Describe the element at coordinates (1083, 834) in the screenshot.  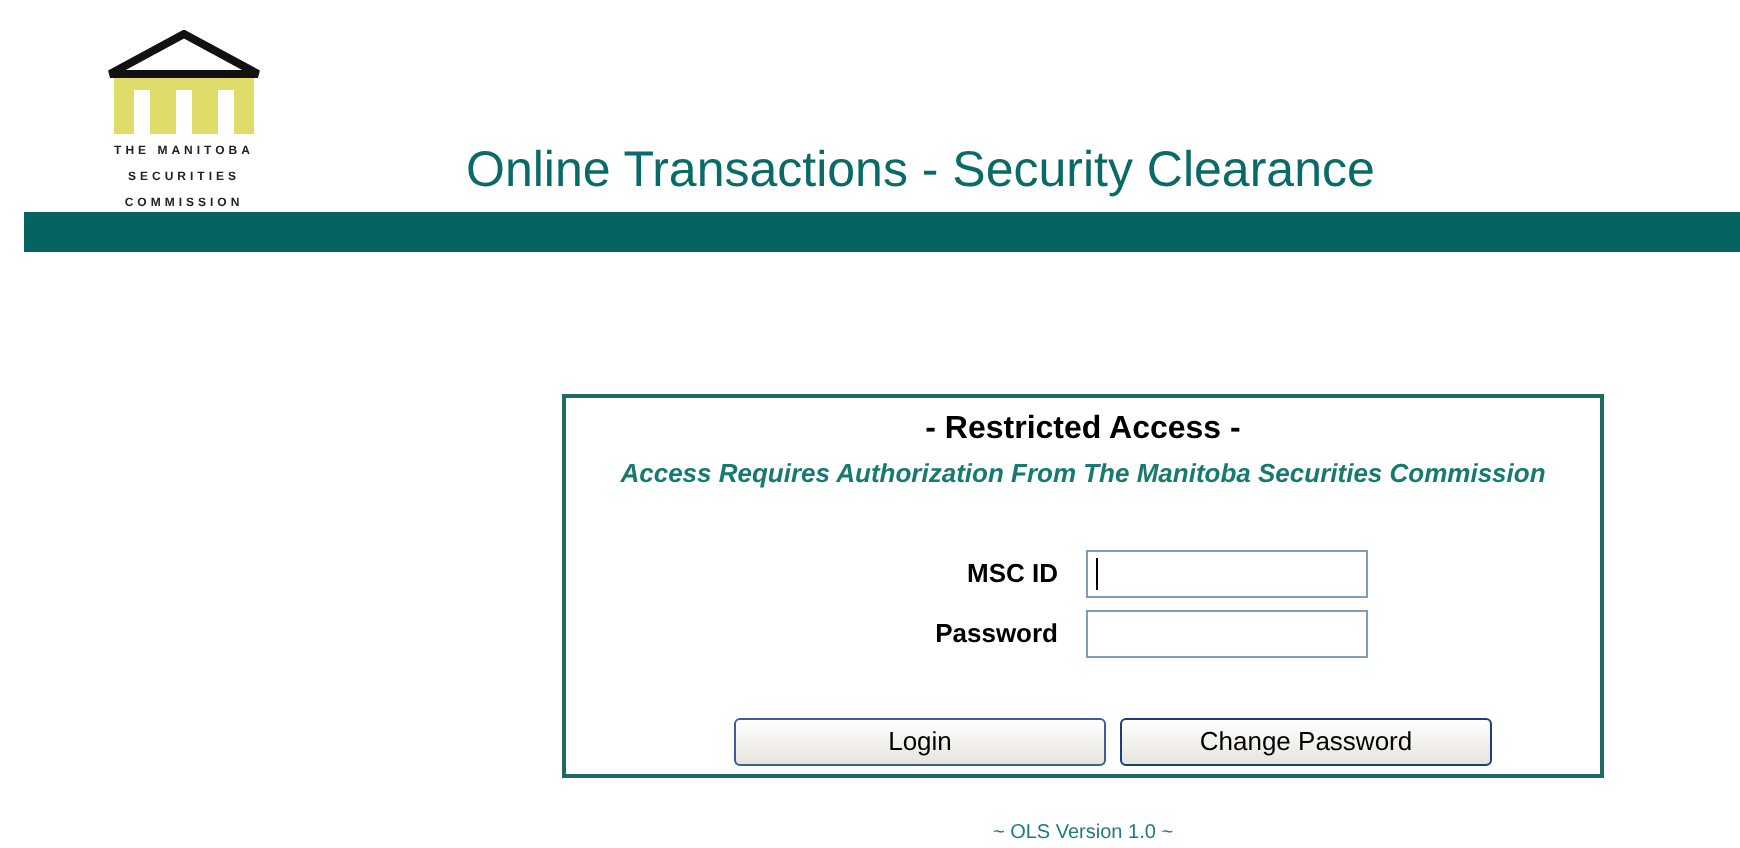
I see `version-text: ~ OLS Version 1.0 ~` at that location.